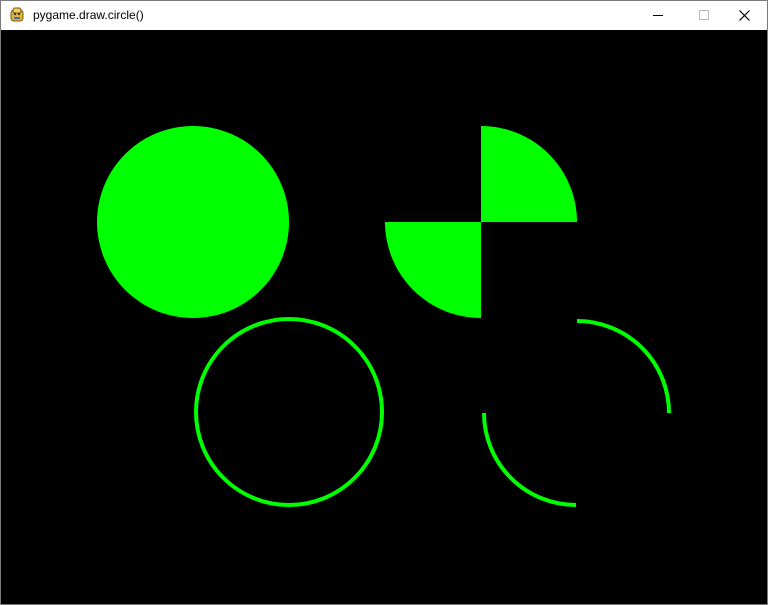 Image resolution: width=768 pixels, height=605 pixels. Describe the element at coordinates (704, 15) in the screenshot. I see `maximize-icon` at that location.